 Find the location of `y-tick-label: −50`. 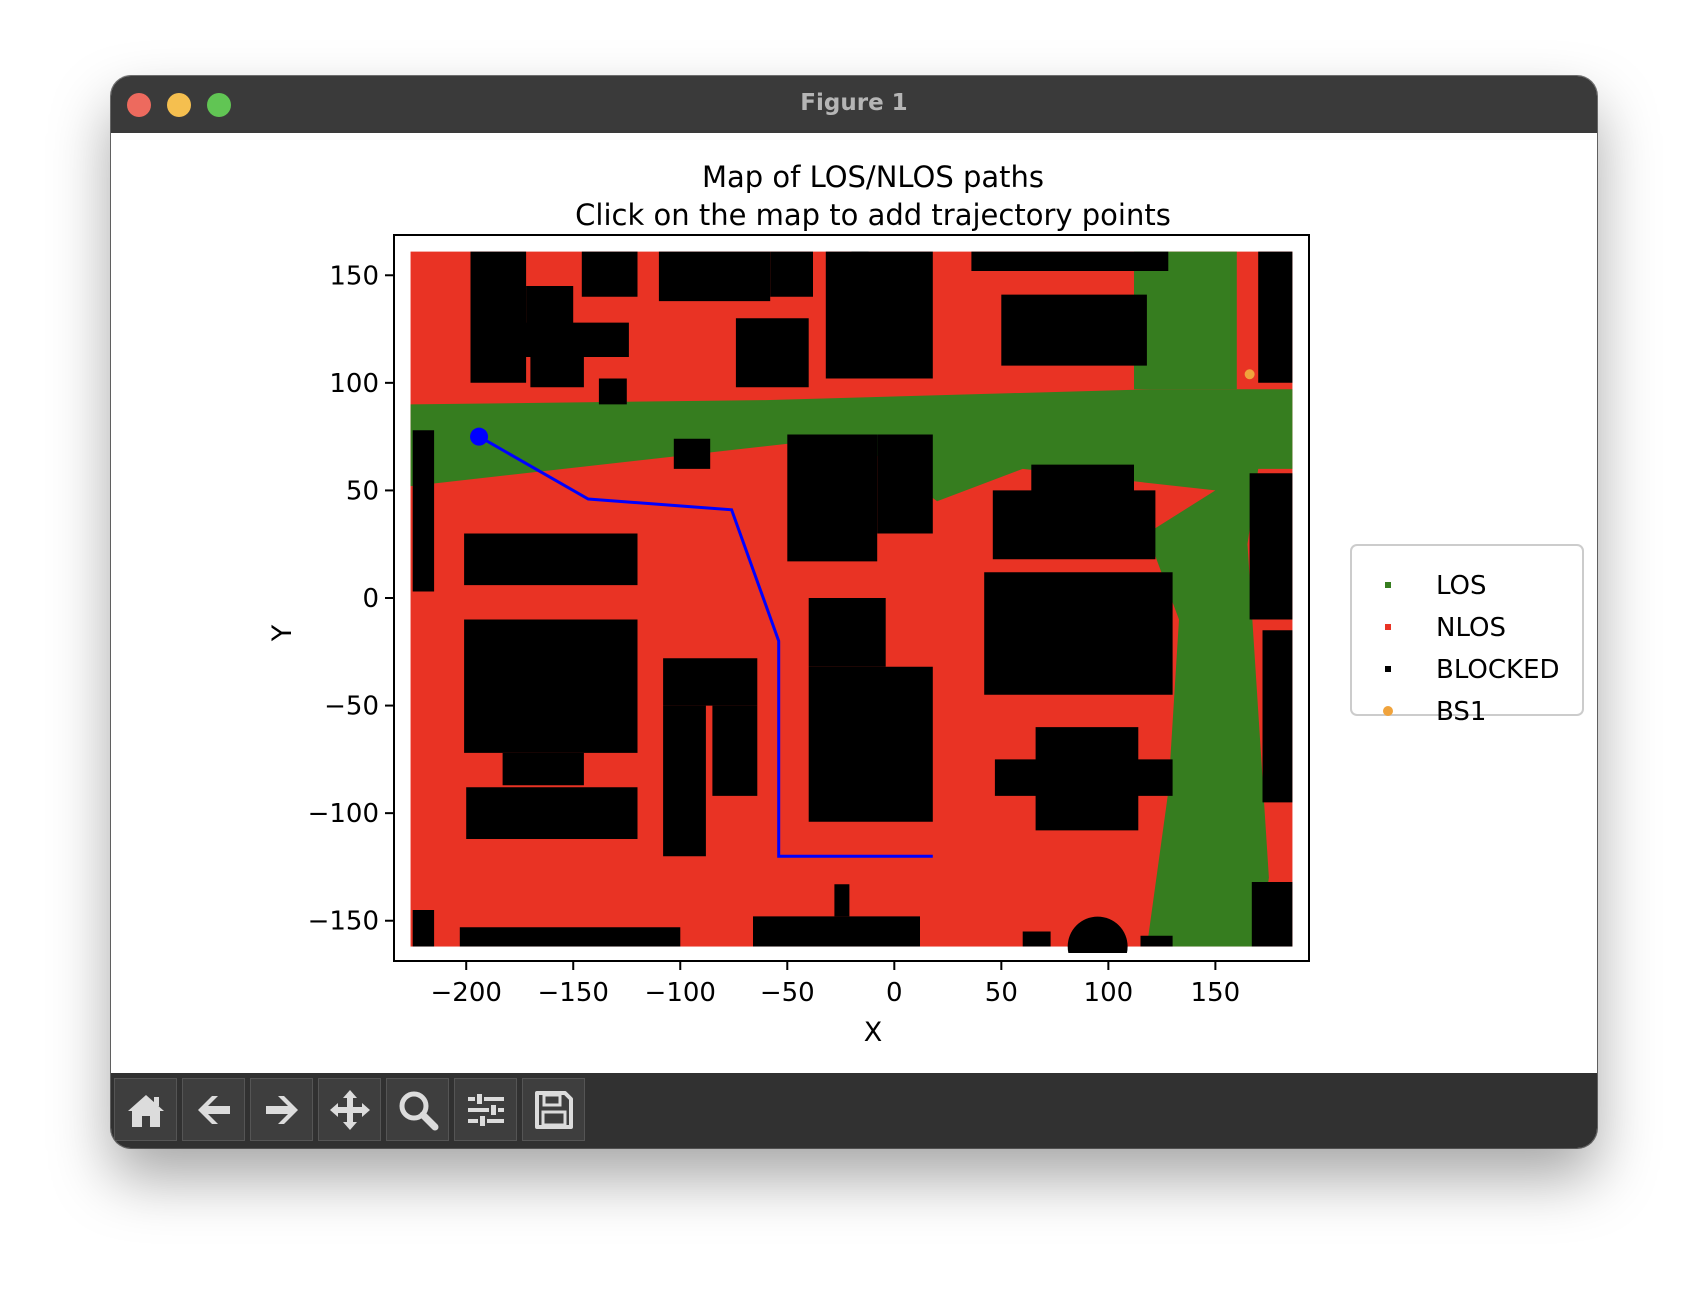

y-tick-label: −50 is located at coordinates (351, 707).